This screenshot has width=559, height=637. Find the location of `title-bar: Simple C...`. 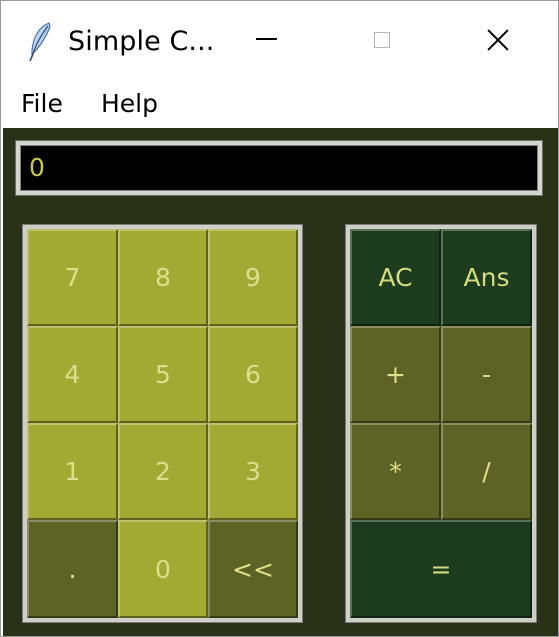

title-bar: Simple C... is located at coordinates (279, 41).